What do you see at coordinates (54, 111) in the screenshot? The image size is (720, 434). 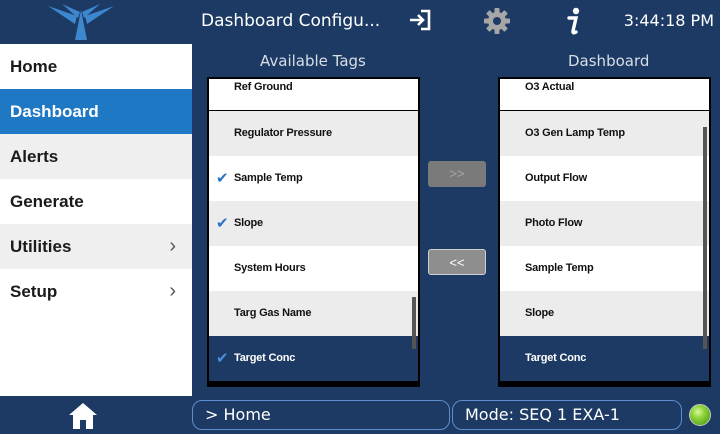 I see `sidebar-item-label: Dashboard` at bounding box center [54, 111].